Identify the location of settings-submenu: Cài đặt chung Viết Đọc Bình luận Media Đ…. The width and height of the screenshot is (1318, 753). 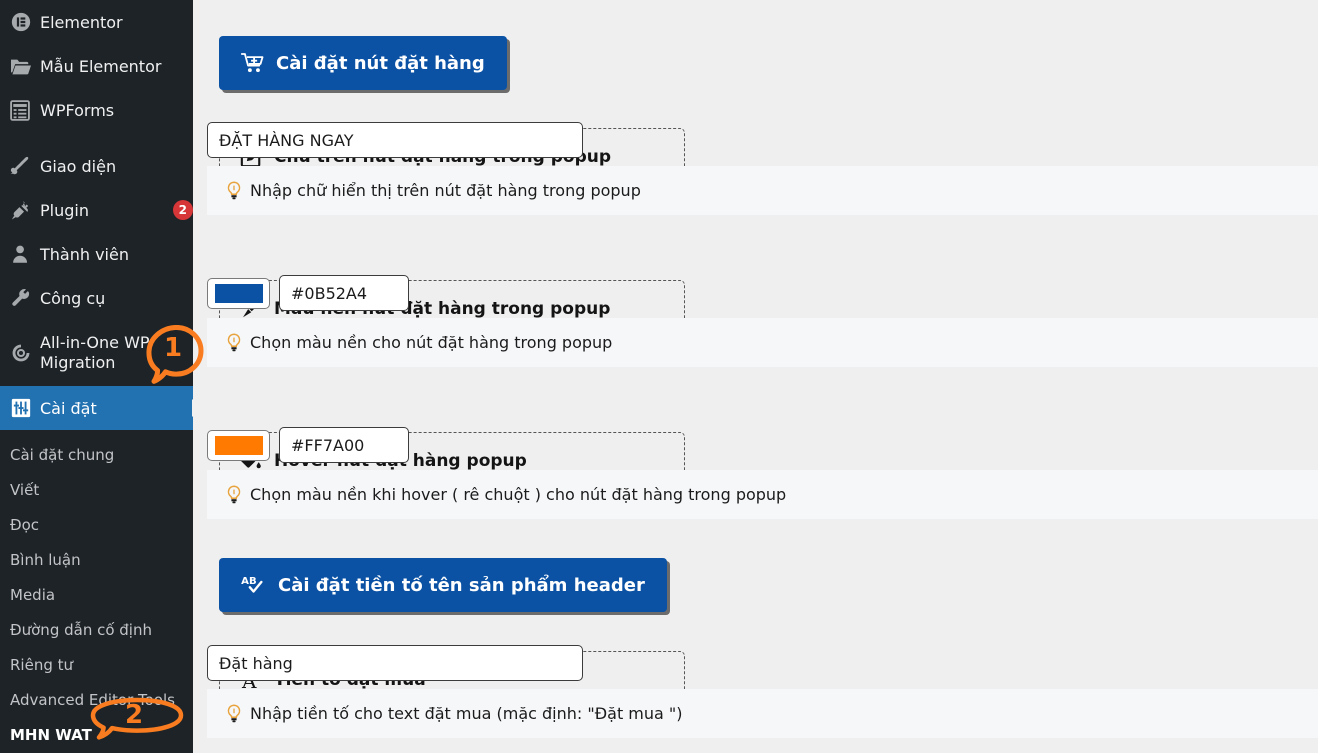
(96, 591).